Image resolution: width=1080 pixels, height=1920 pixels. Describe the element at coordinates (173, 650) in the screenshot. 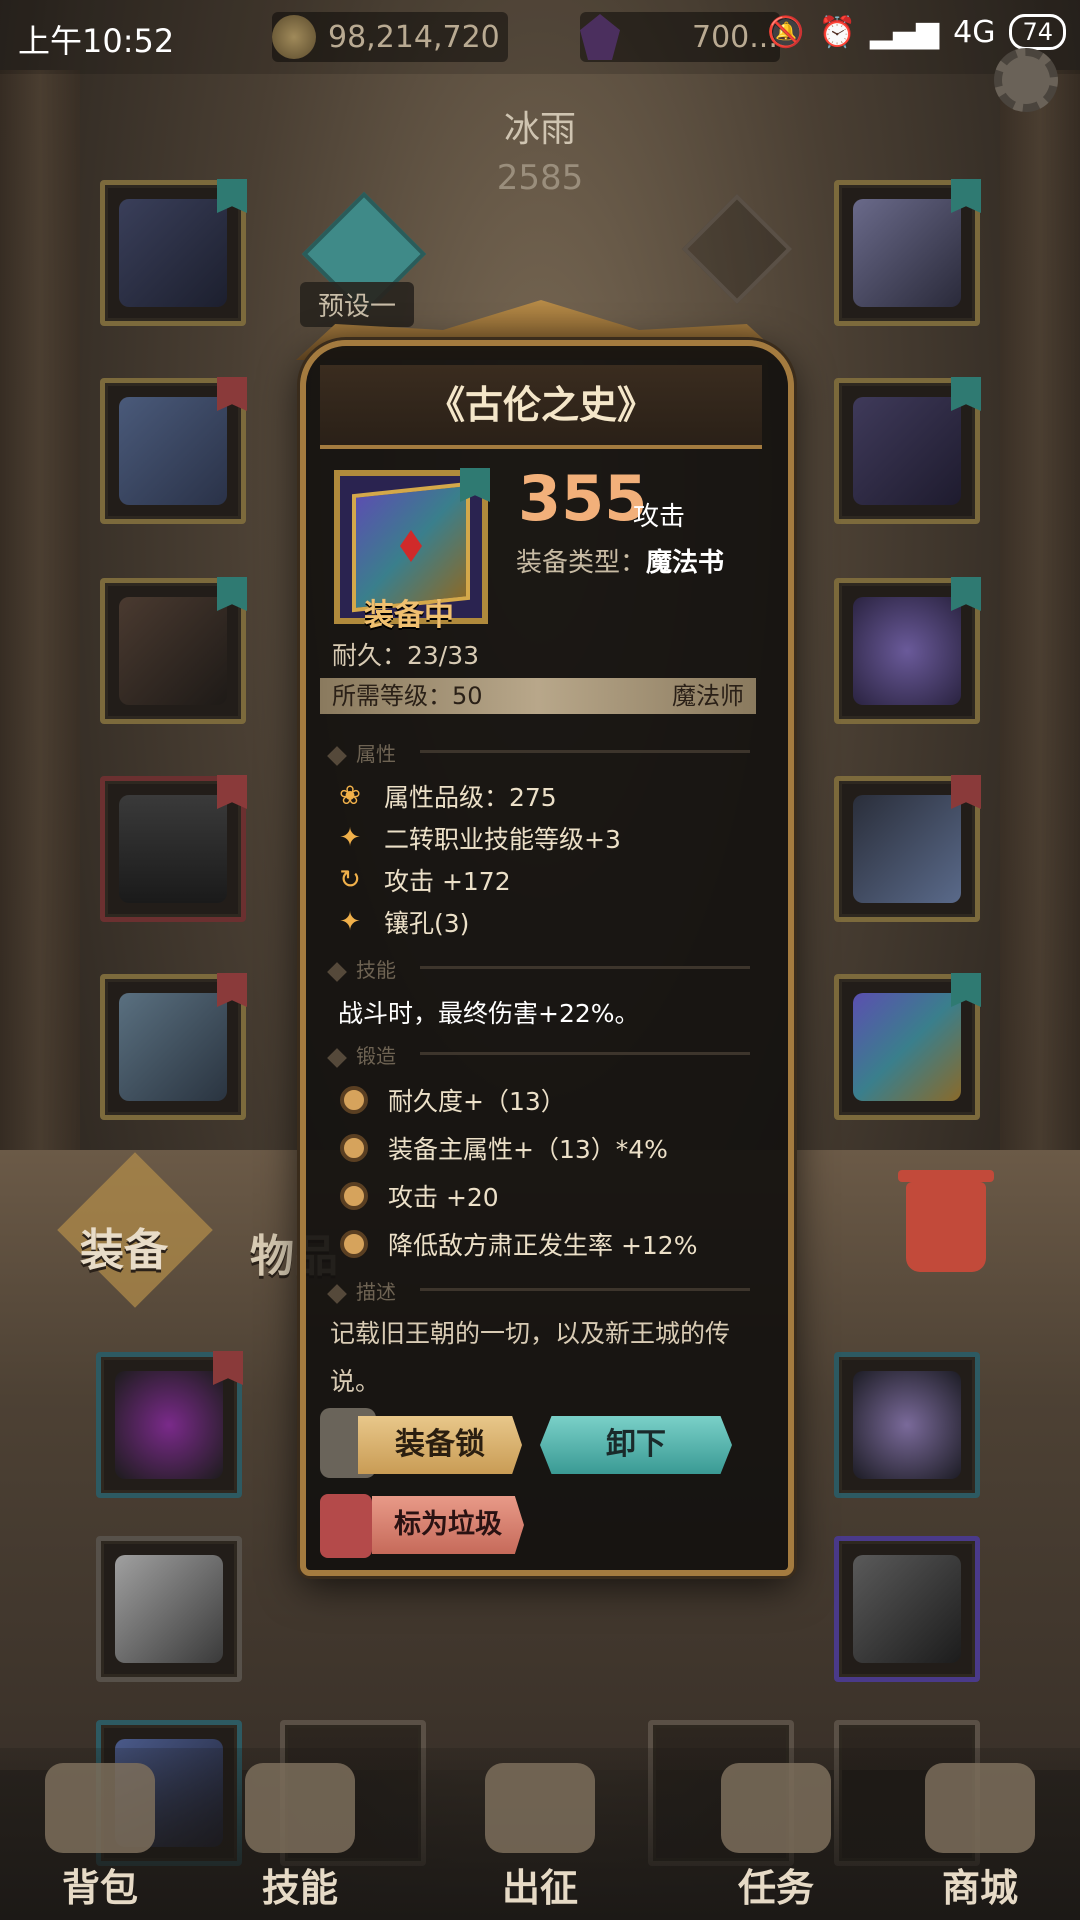

I see `equip-slot-gloves` at that location.